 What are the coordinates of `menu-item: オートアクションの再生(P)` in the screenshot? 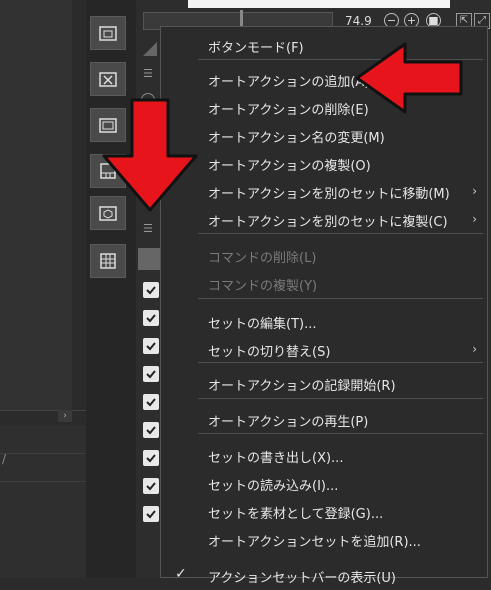 It's located at (324, 420).